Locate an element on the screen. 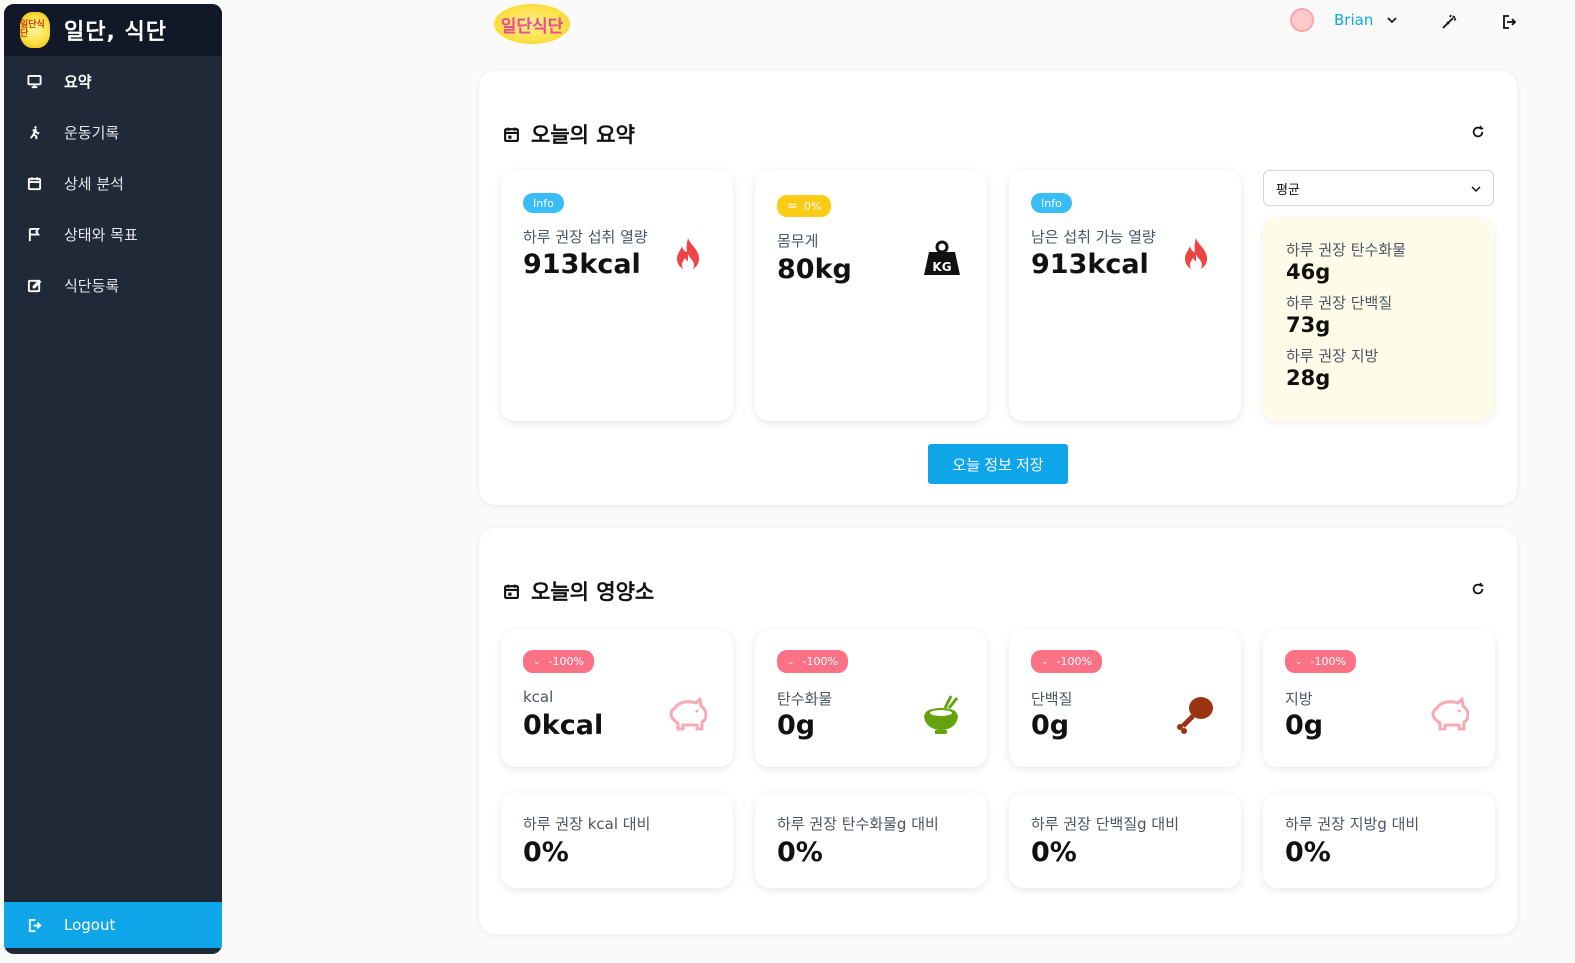 The width and height of the screenshot is (1575, 963). edit-icon is located at coordinates (34, 286).